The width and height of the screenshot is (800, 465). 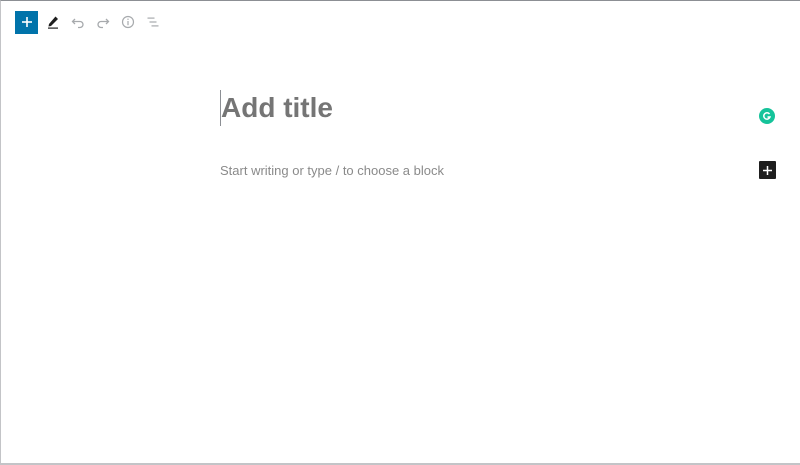 I want to click on undo-button, so click(x=78, y=22).